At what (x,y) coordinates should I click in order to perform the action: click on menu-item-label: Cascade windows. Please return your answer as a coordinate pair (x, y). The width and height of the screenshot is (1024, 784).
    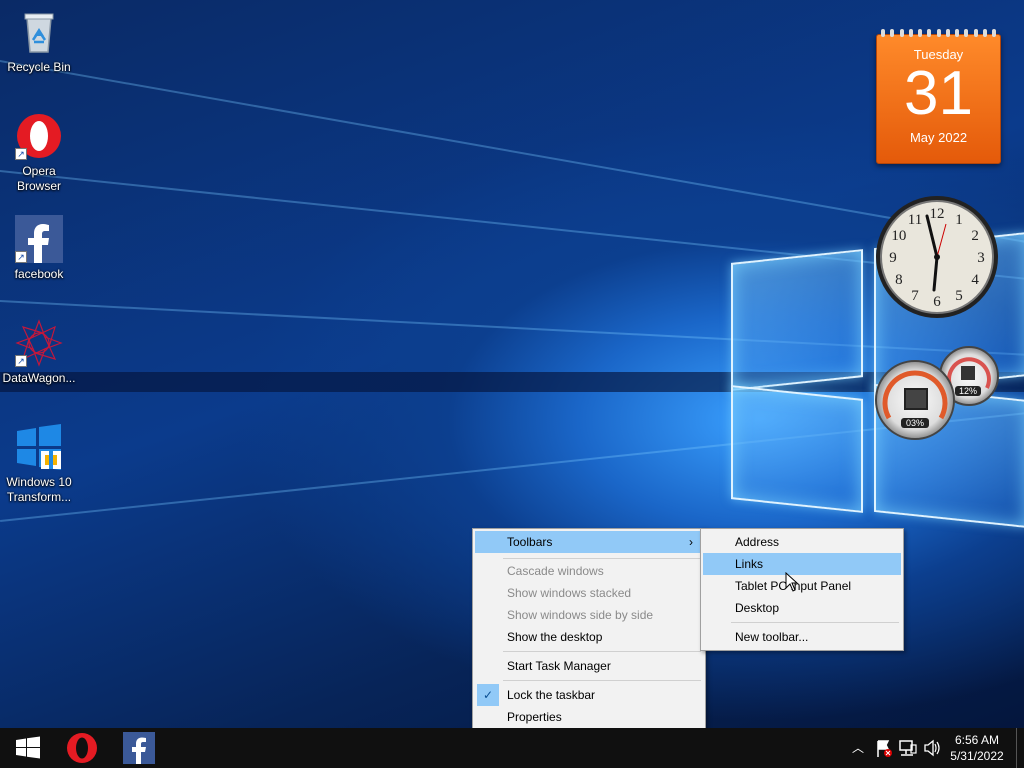
    Looking at the image, I should click on (555, 571).